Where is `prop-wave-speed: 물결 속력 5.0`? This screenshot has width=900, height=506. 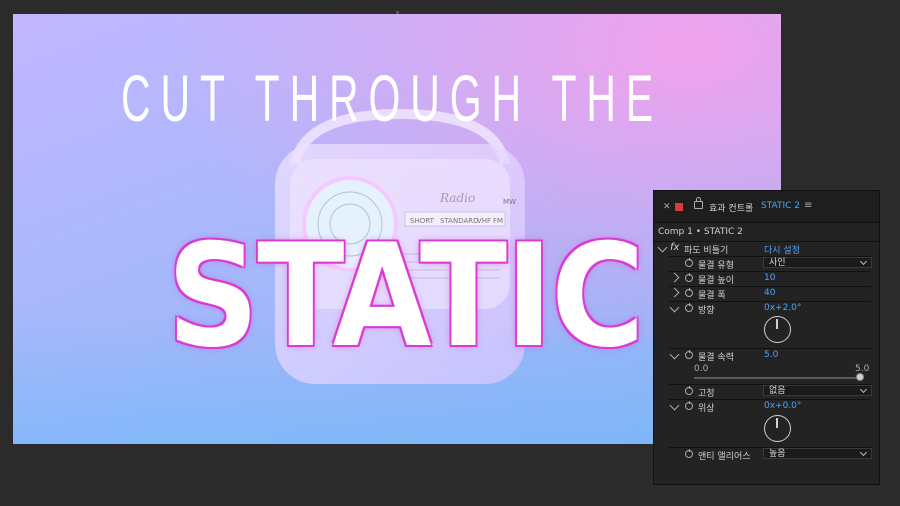
prop-wave-speed: 물결 속력 5.0 is located at coordinates (766, 356).